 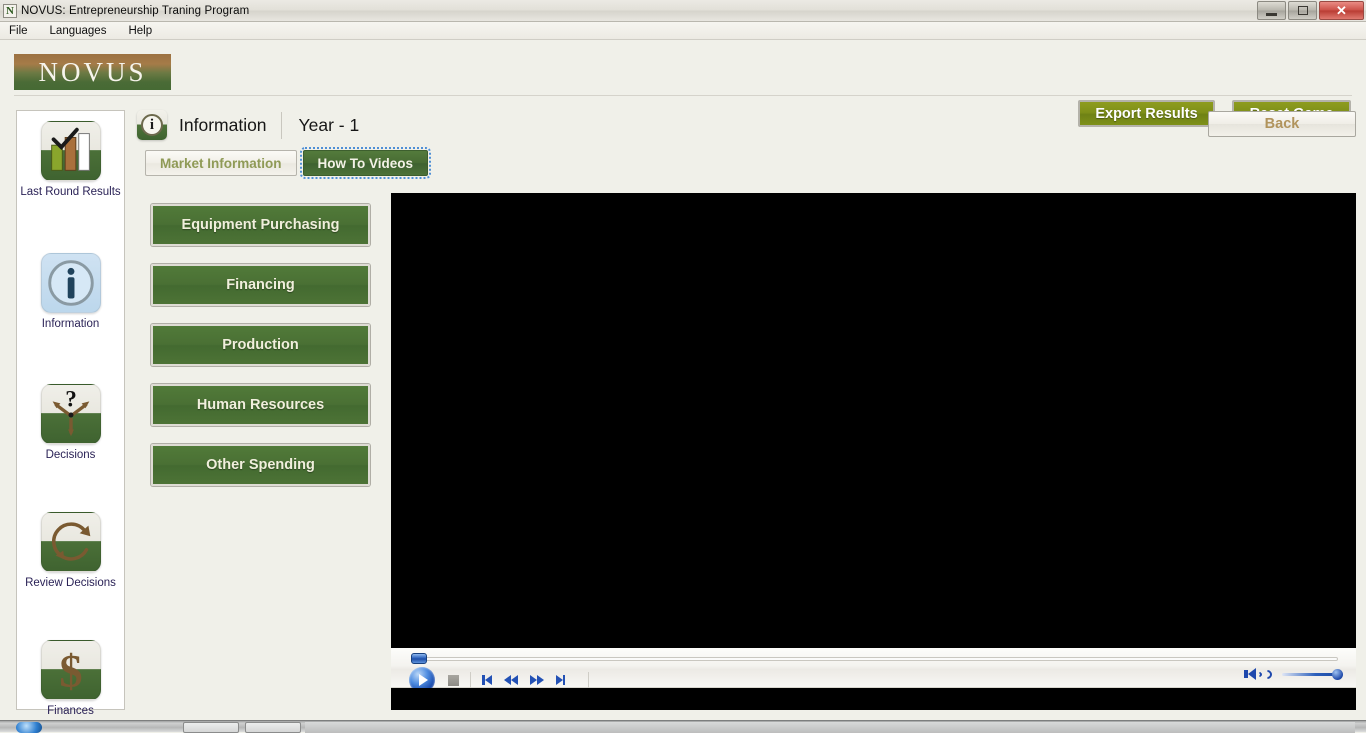 I want to click on sidebar-item-last-round-results: Last Round Results, so click(x=70, y=155).